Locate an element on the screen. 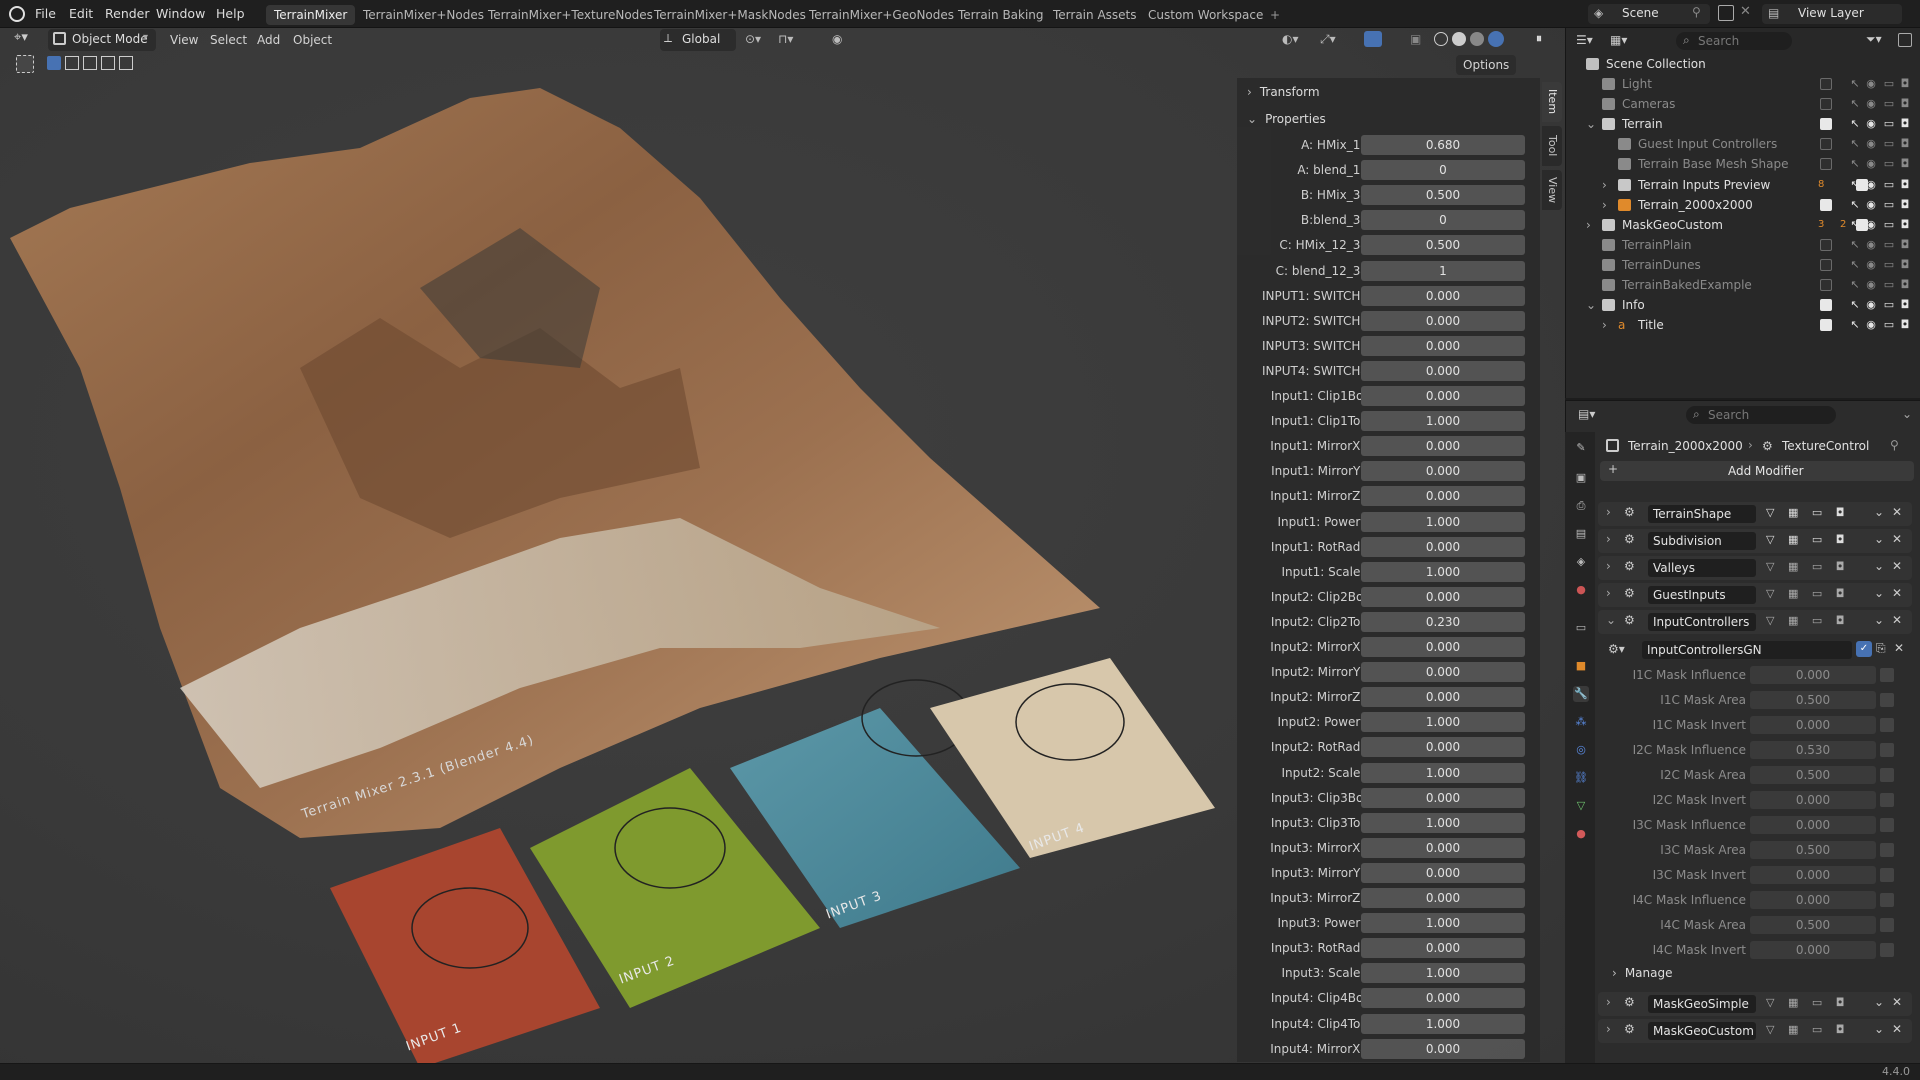 This screenshot has width=1920, height=1080. filter-icon: ⏷▾ is located at coordinates (1874, 39).